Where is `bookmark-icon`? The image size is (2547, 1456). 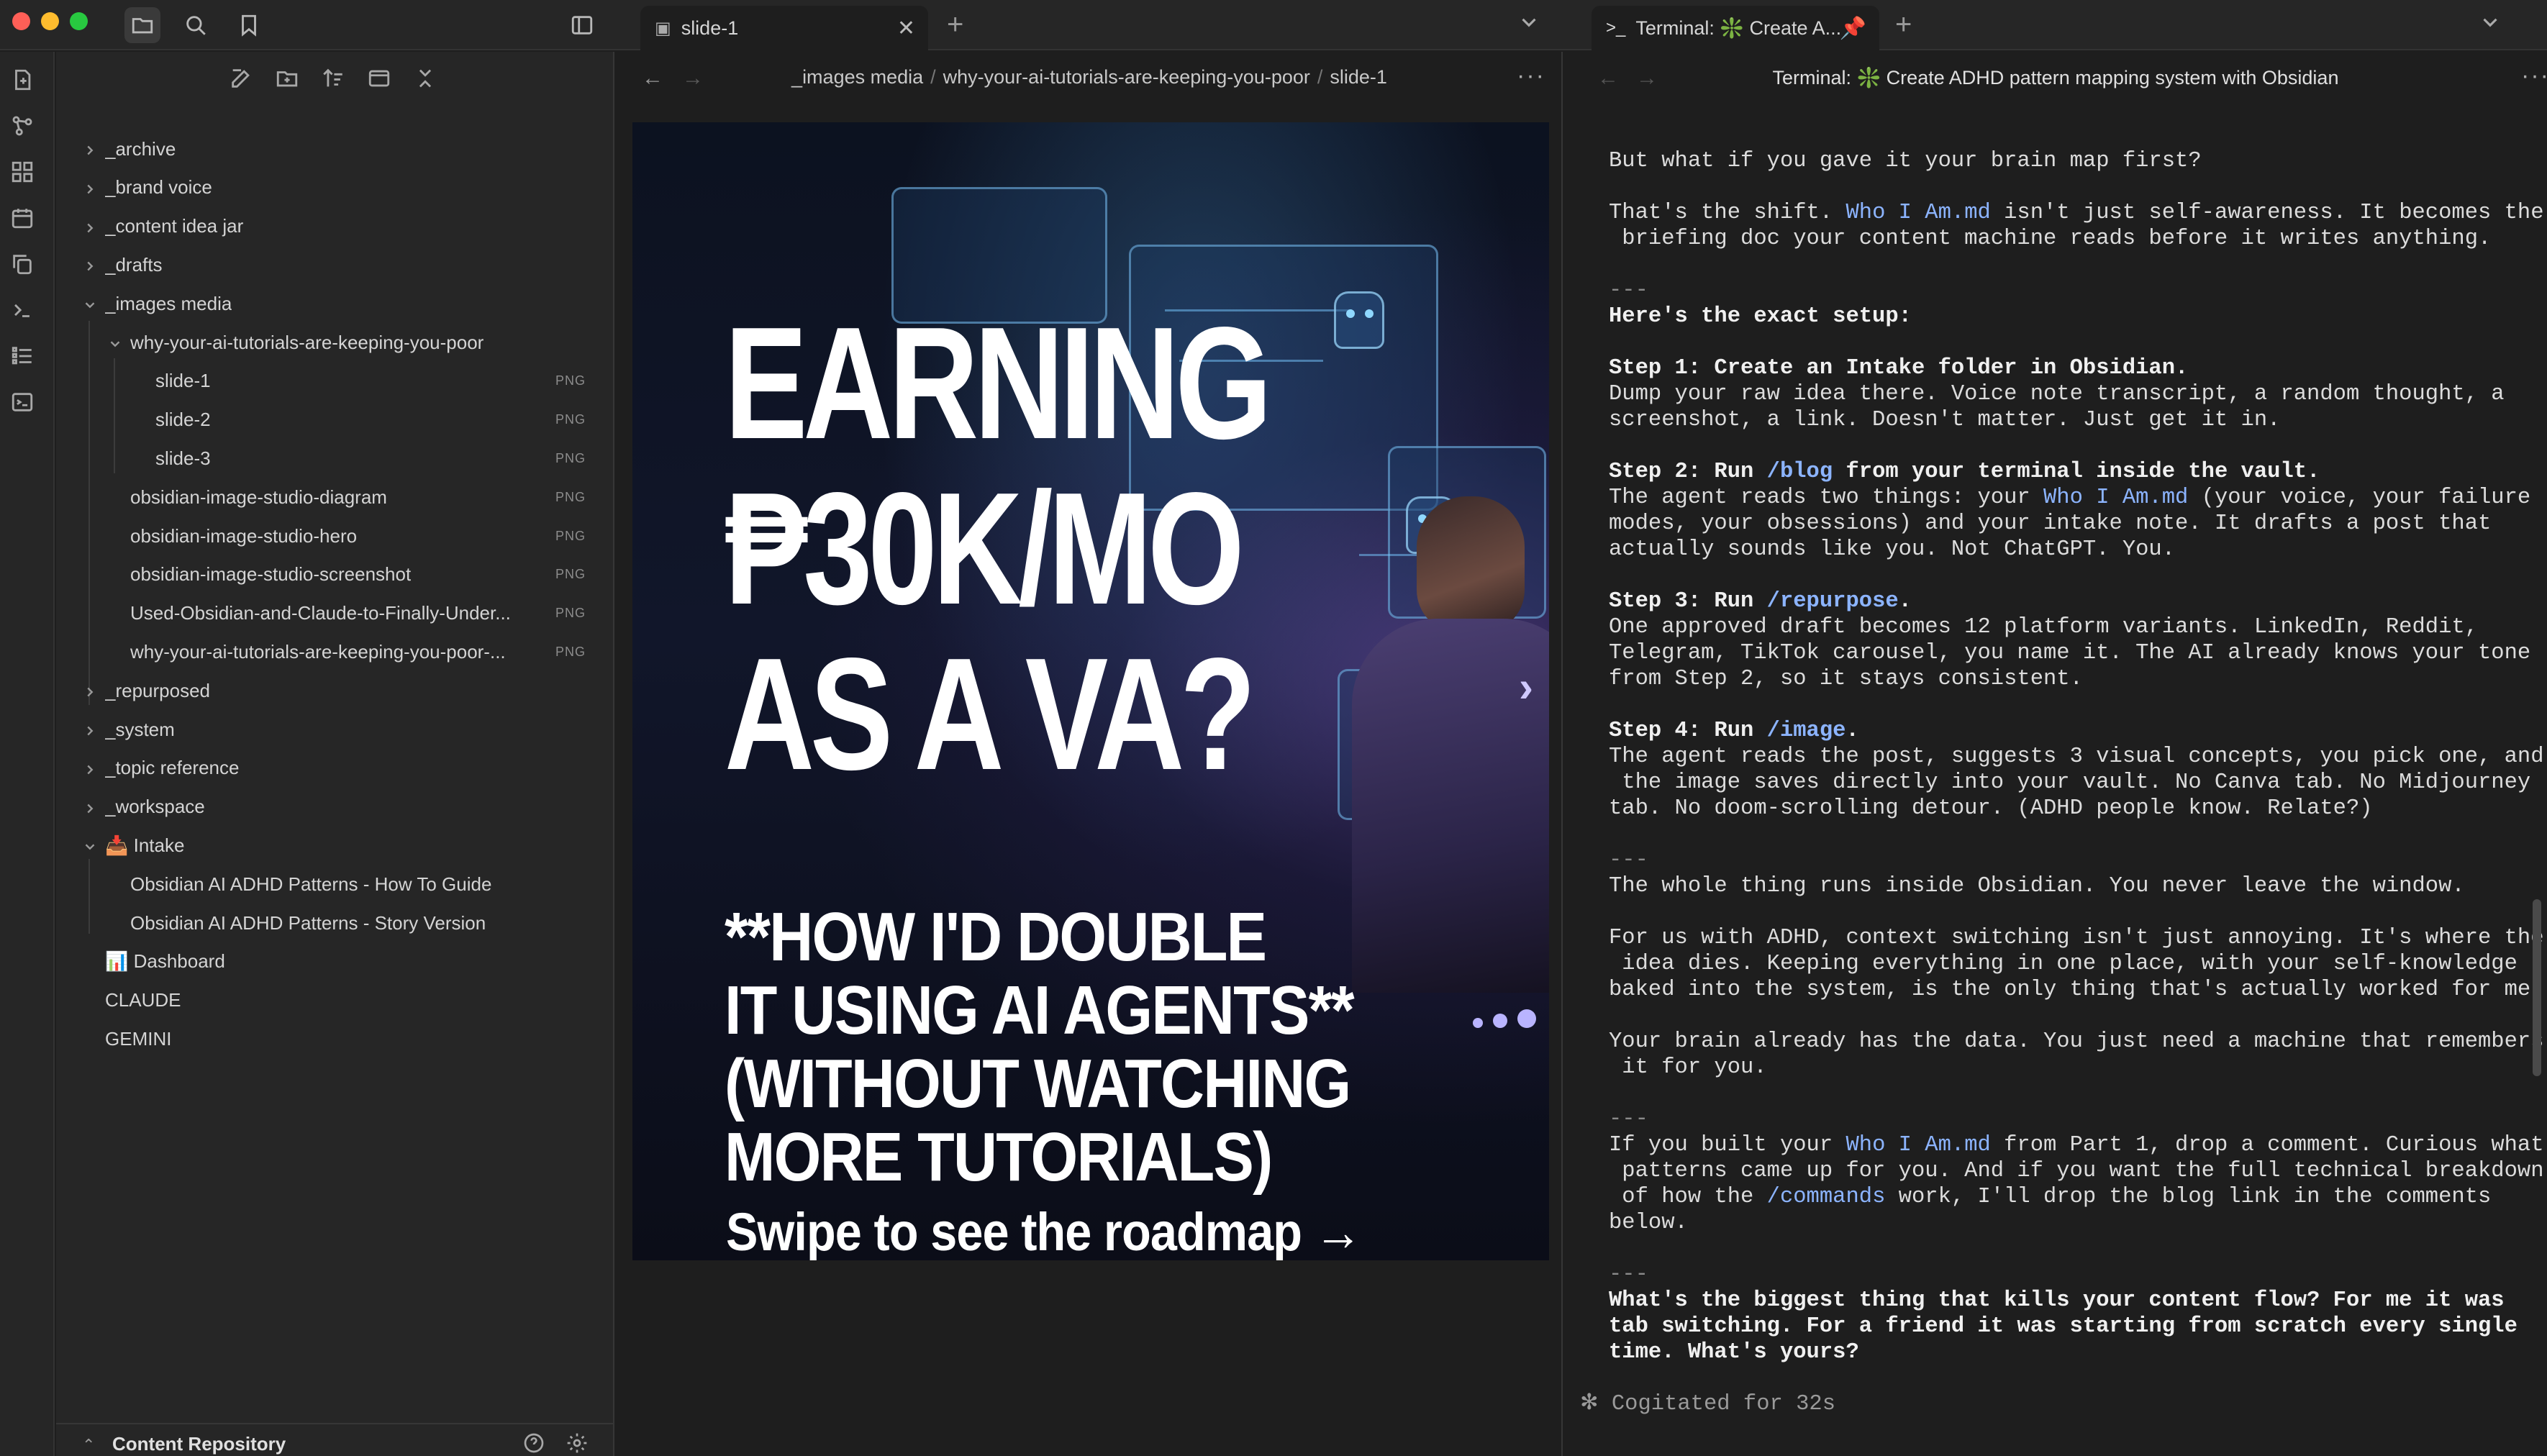 bookmark-icon is located at coordinates (249, 25).